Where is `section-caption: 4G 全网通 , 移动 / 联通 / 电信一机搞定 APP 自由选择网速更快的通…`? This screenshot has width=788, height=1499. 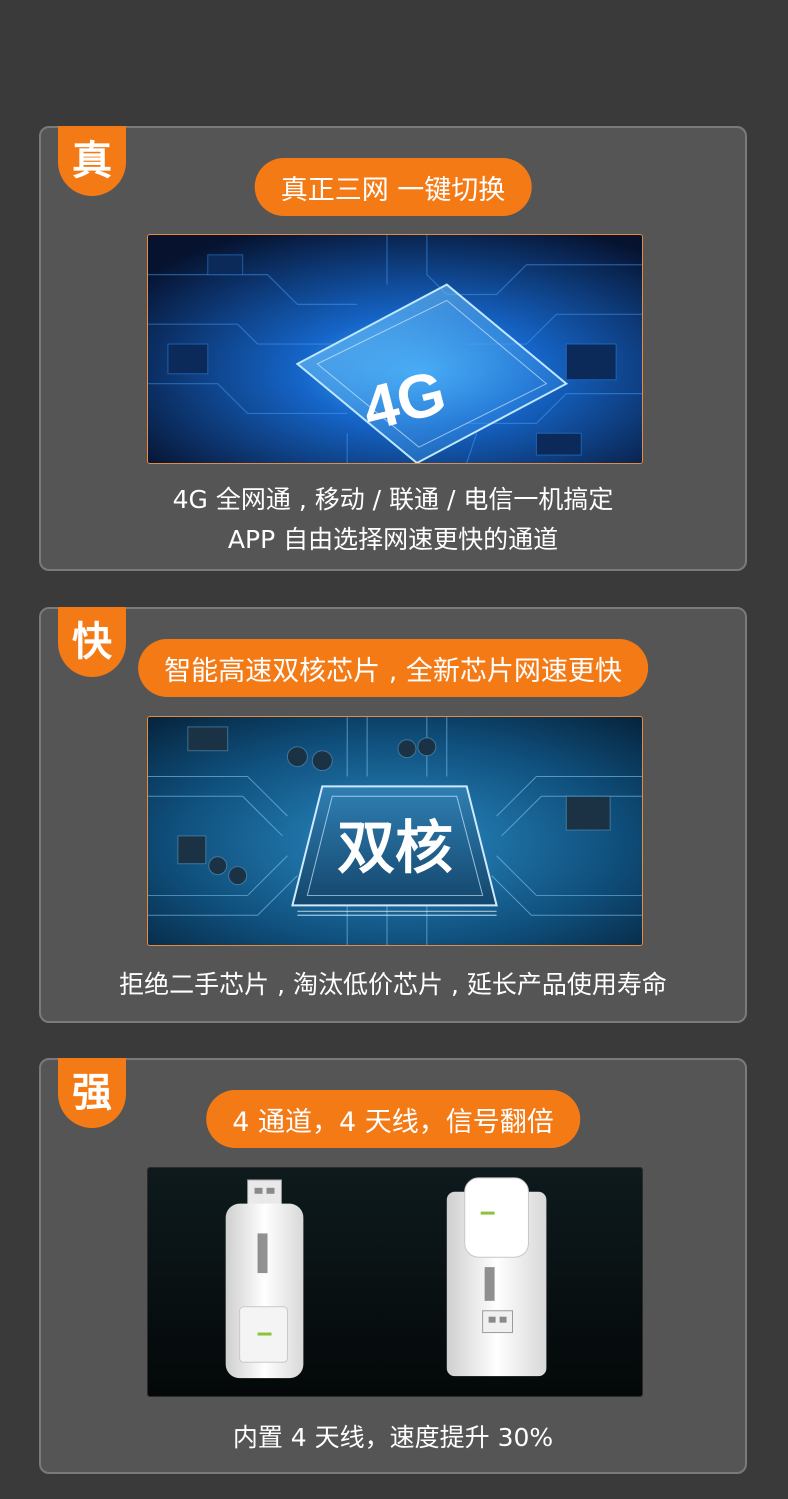 section-caption: 4G 全网通 , 移动 / 联通 / 电信一机搞定 APP 自由选择网速更快的通… is located at coordinates (393, 520).